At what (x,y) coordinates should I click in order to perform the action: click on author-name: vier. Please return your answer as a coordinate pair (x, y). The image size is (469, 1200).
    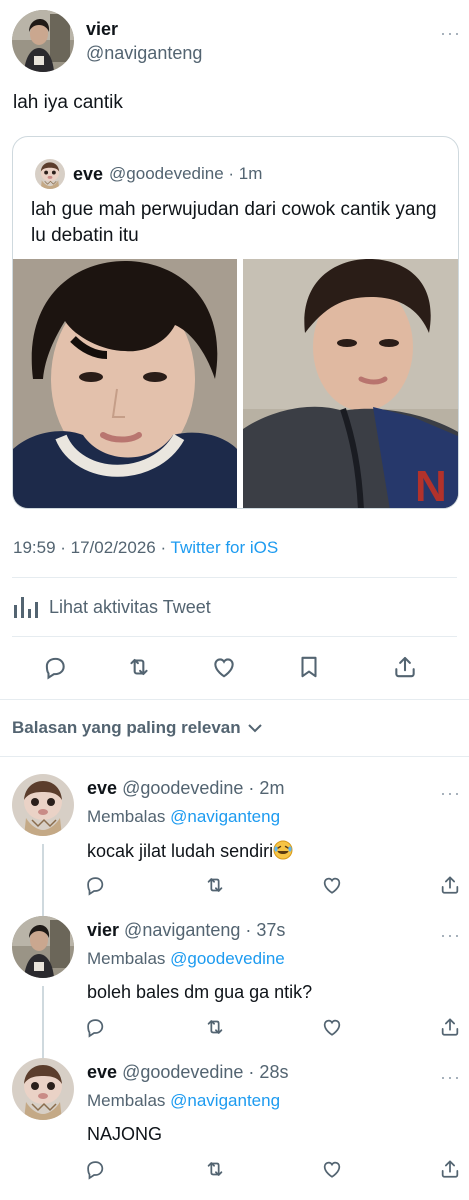
    Looking at the image, I should click on (144, 29).